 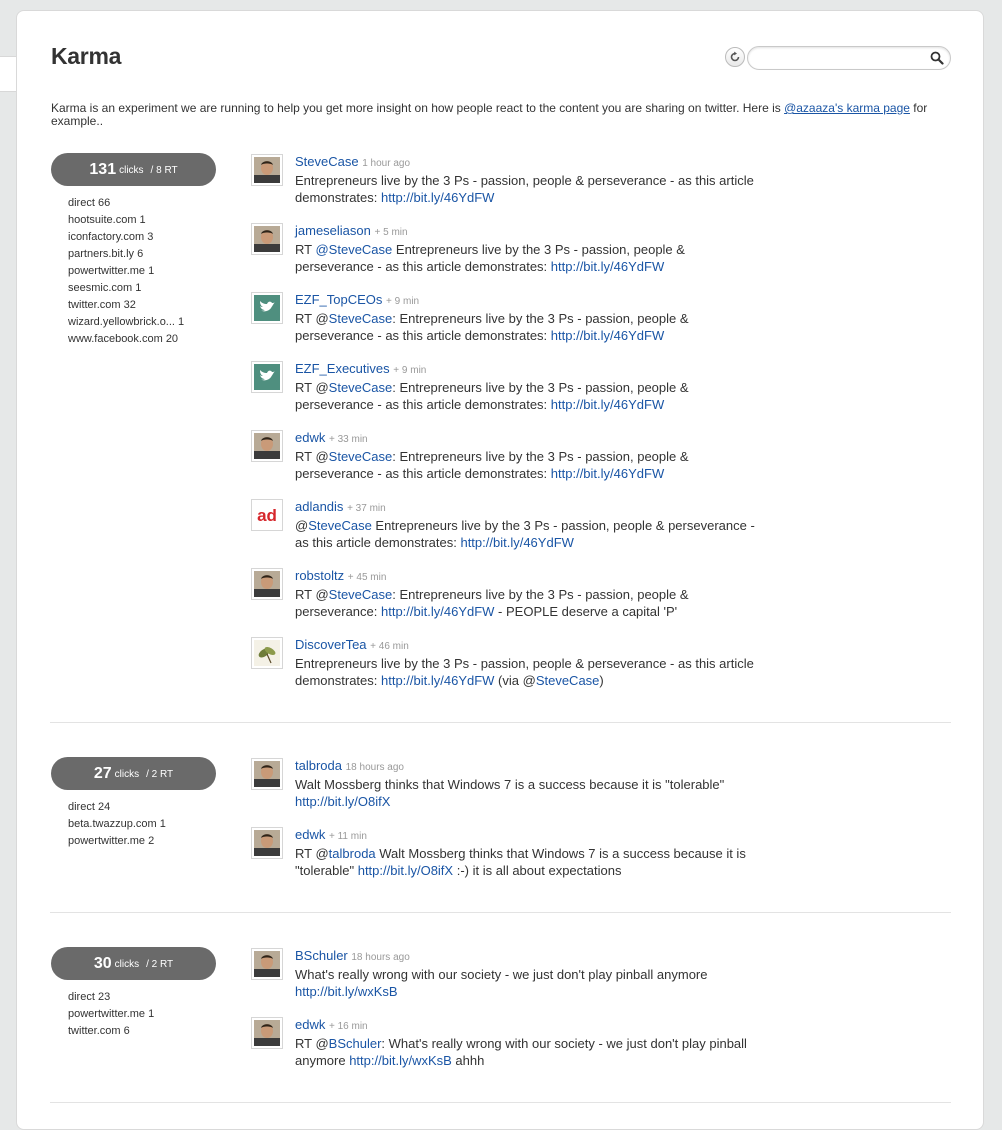 I want to click on refresh-icon, so click(x=735, y=56).